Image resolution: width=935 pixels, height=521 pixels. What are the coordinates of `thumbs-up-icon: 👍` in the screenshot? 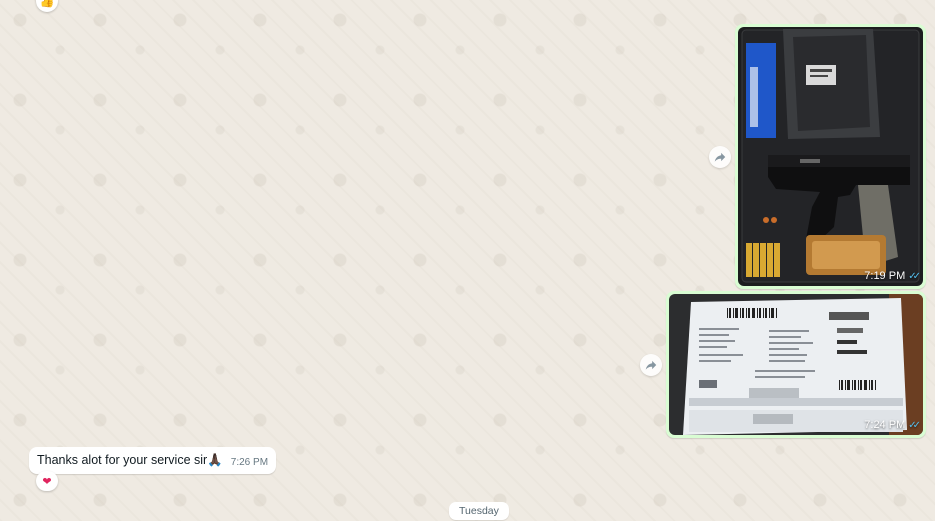 It's located at (47, 4).